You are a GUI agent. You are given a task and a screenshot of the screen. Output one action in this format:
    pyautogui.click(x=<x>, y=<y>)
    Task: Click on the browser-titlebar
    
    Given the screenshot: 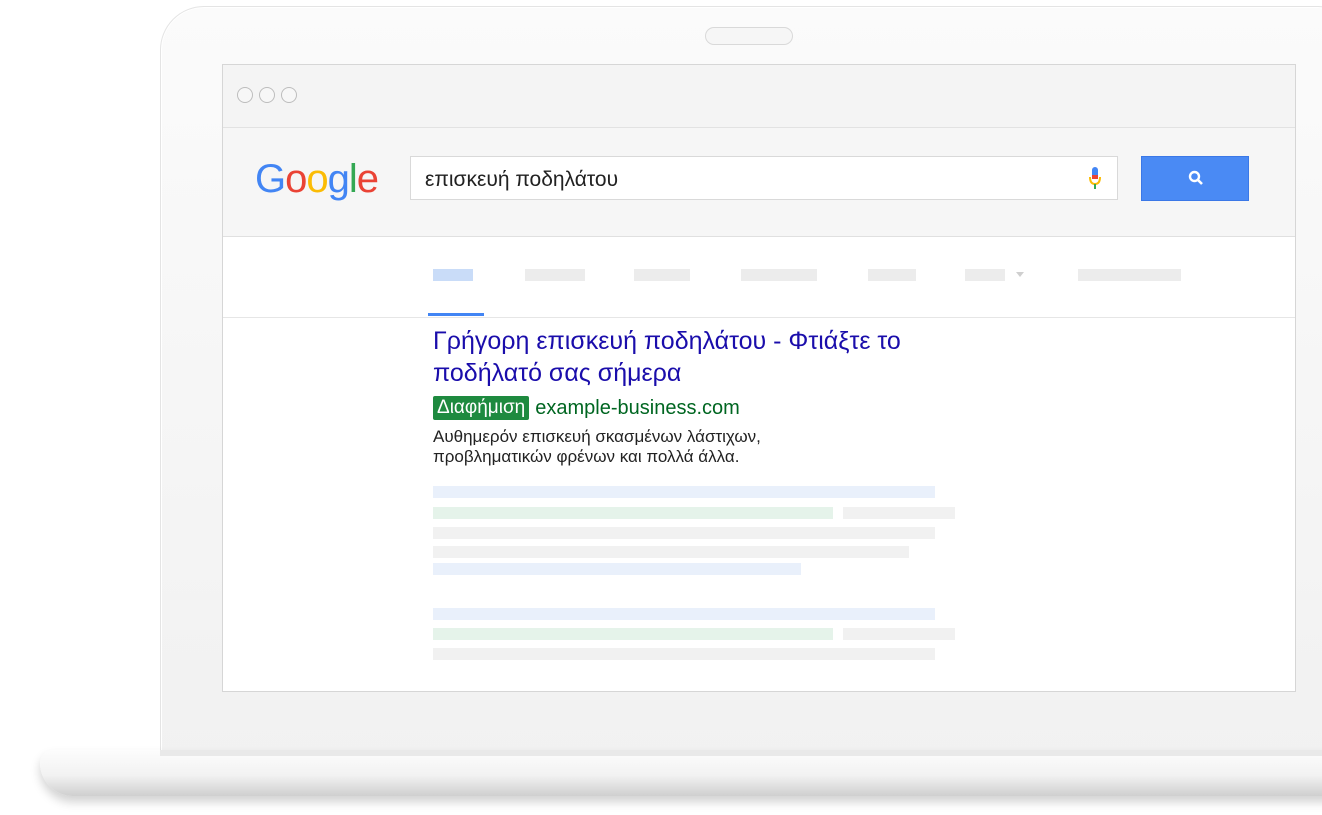 What is the action you would take?
    pyautogui.click(x=759, y=96)
    